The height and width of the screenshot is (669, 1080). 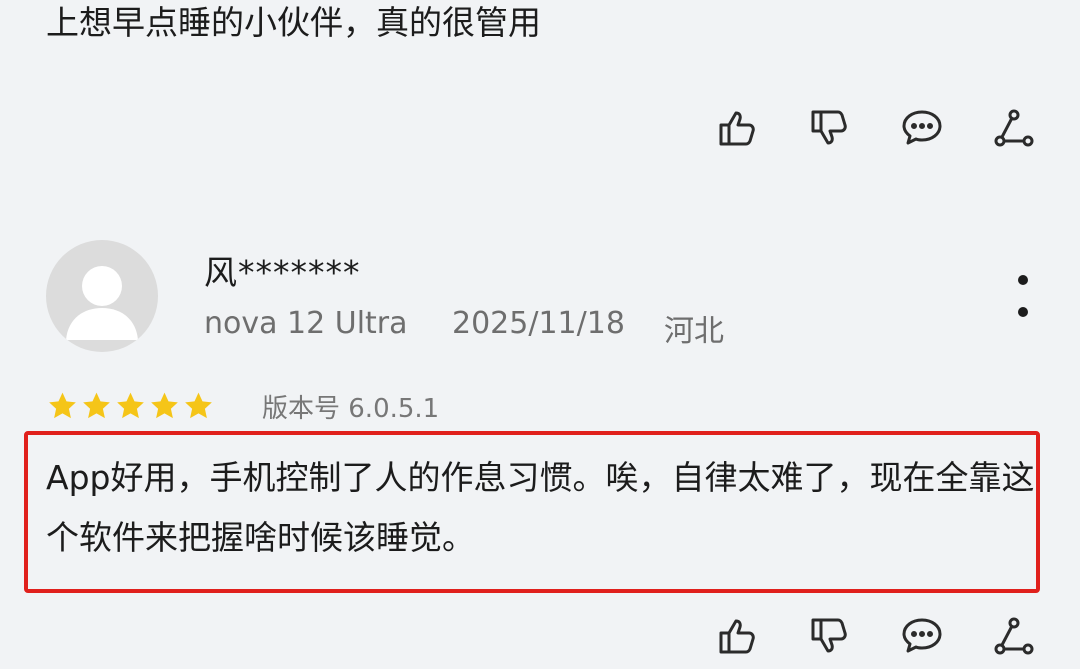 What do you see at coordinates (293, 22) in the screenshot?
I see `previous-review-text: 上想早点睡的小伙伴，真的很管用` at bounding box center [293, 22].